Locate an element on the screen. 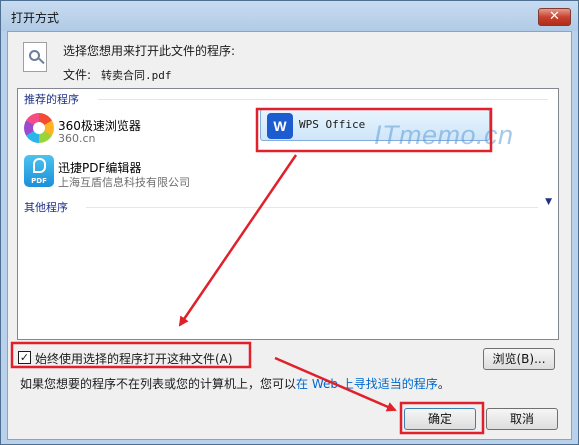 The image size is (579, 445). web-search-link: 在 Web 上寻找适当的程序 is located at coordinates (367, 384).